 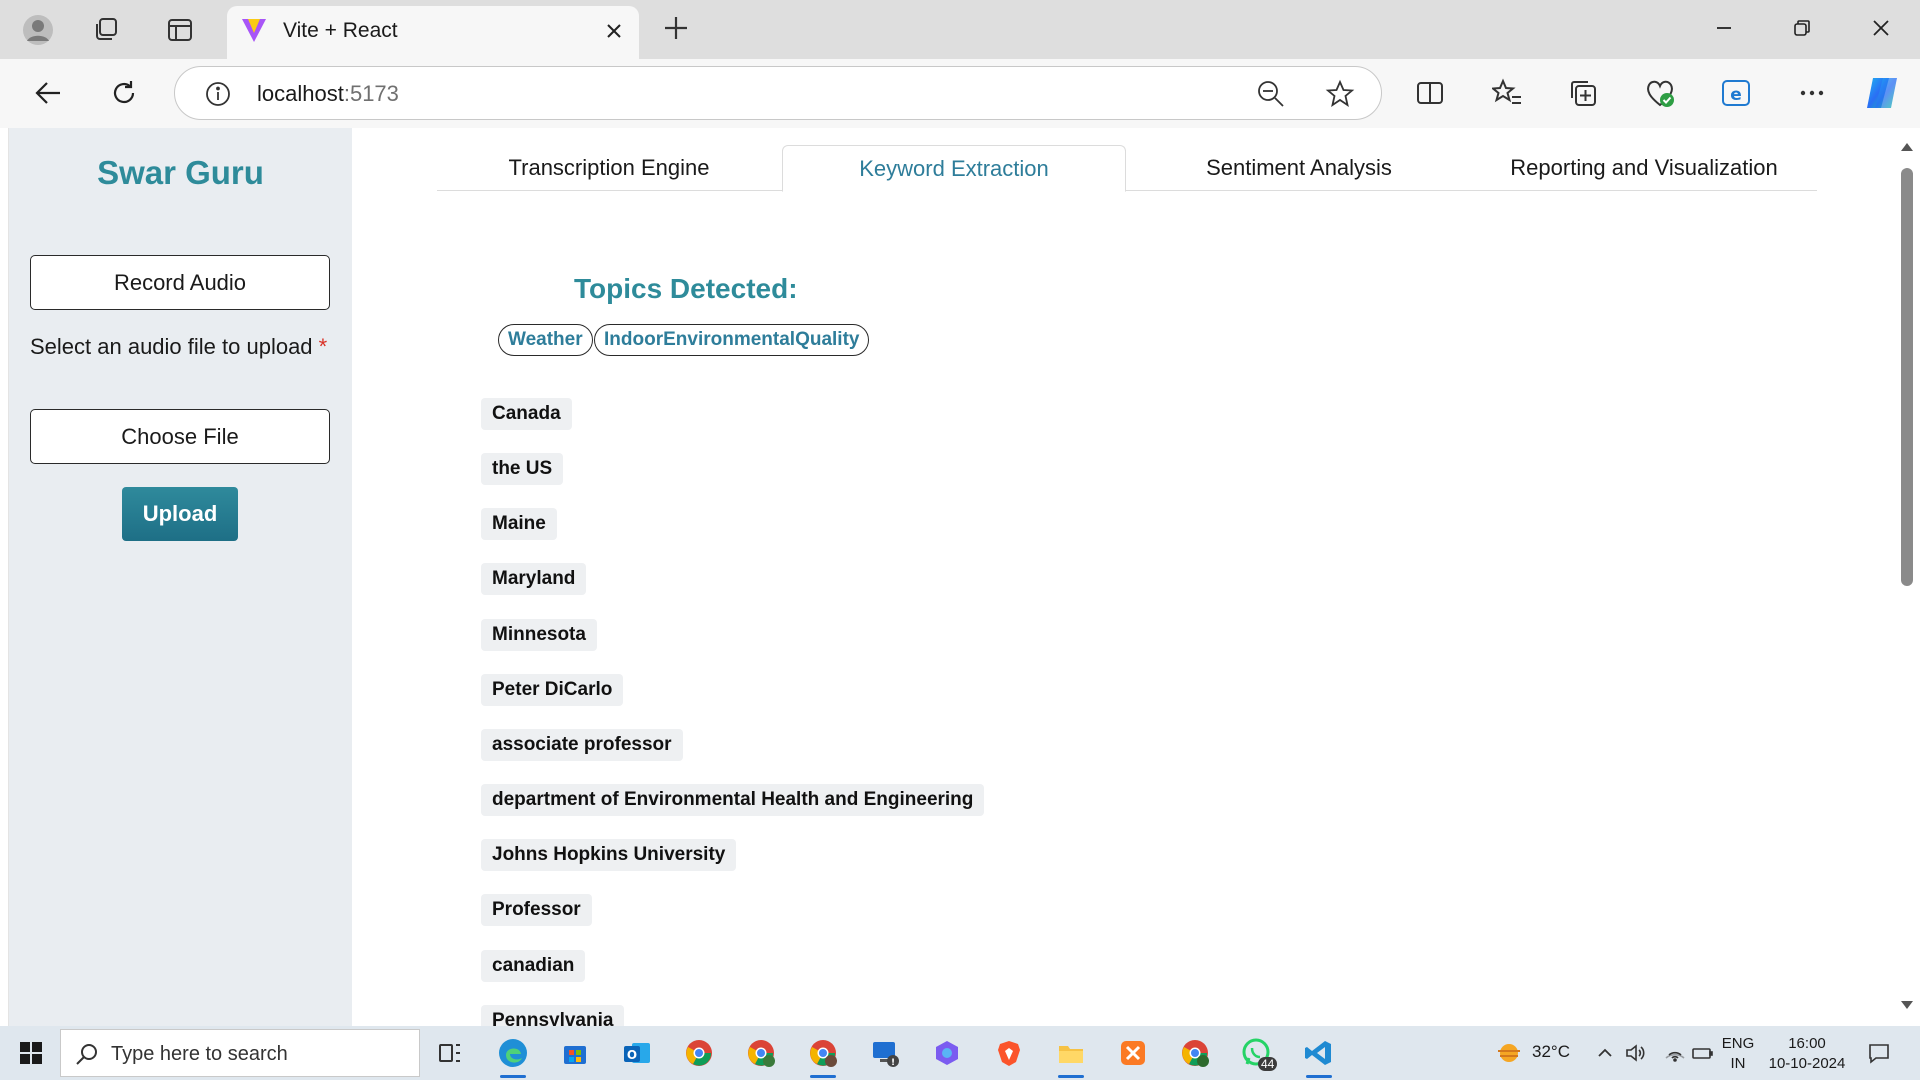 What do you see at coordinates (87, 1056) in the screenshot?
I see `search-icon` at bounding box center [87, 1056].